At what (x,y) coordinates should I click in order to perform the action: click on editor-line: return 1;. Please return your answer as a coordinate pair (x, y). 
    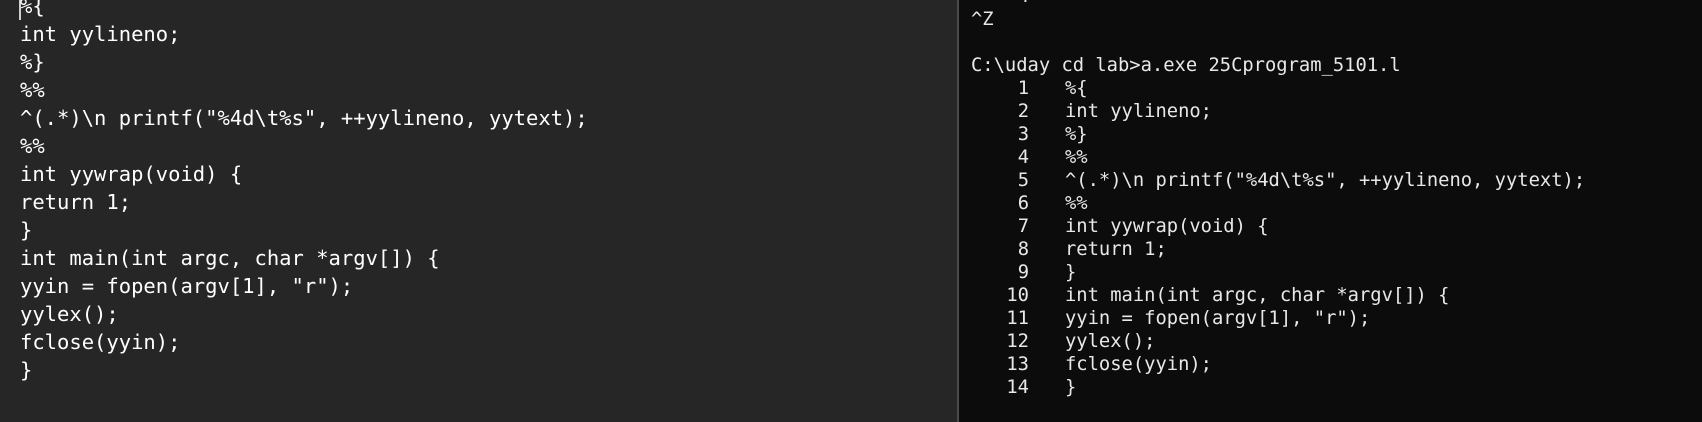
    Looking at the image, I should click on (304, 202).